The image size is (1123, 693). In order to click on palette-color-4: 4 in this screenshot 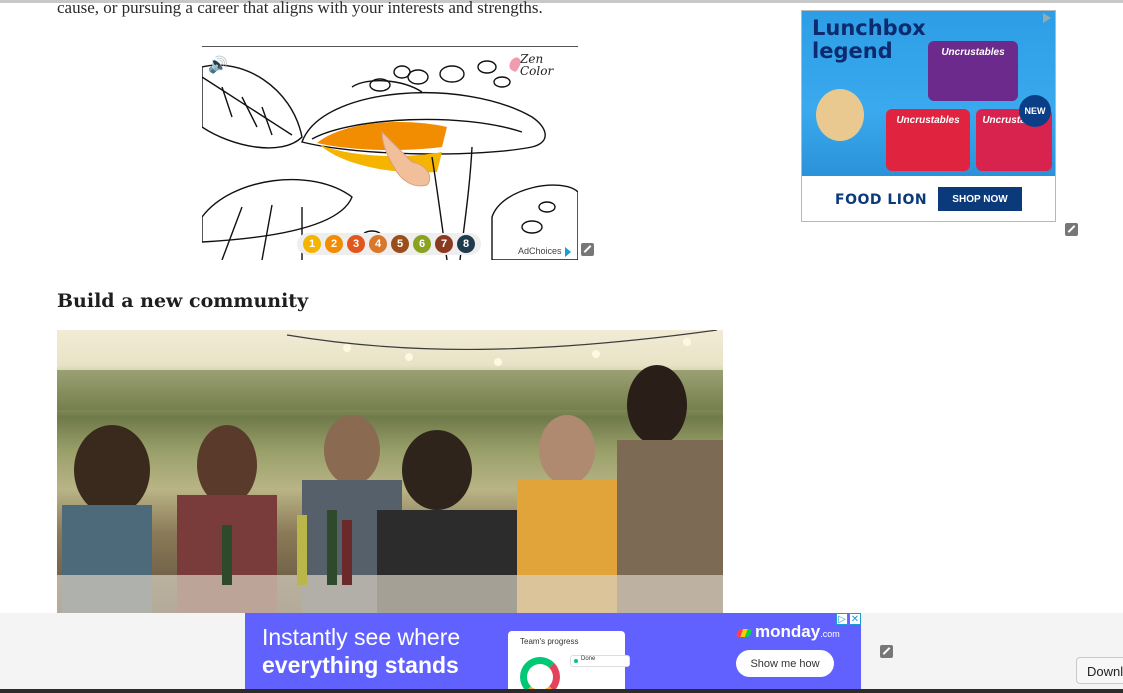, I will do `click(378, 244)`.